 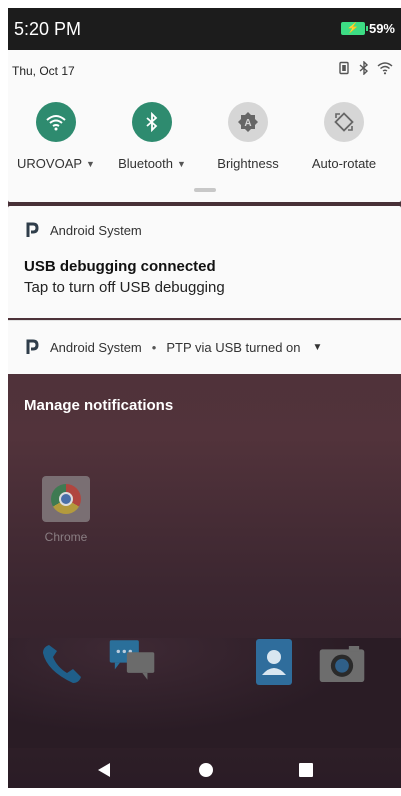 I want to click on phone-icon, so click(x=62, y=664).